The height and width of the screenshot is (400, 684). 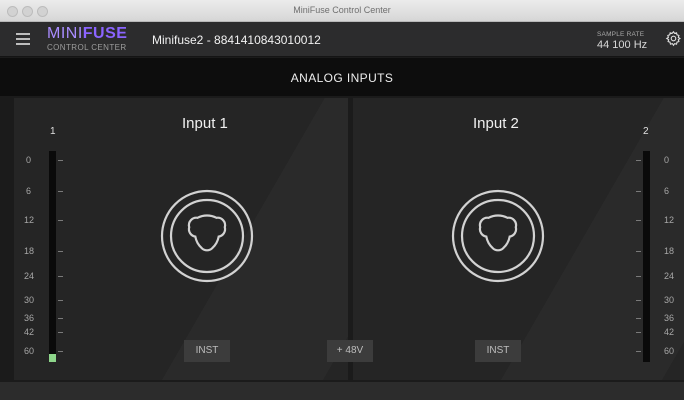 What do you see at coordinates (342, 391) in the screenshot?
I see `bottom-bar` at bounding box center [342, 391].